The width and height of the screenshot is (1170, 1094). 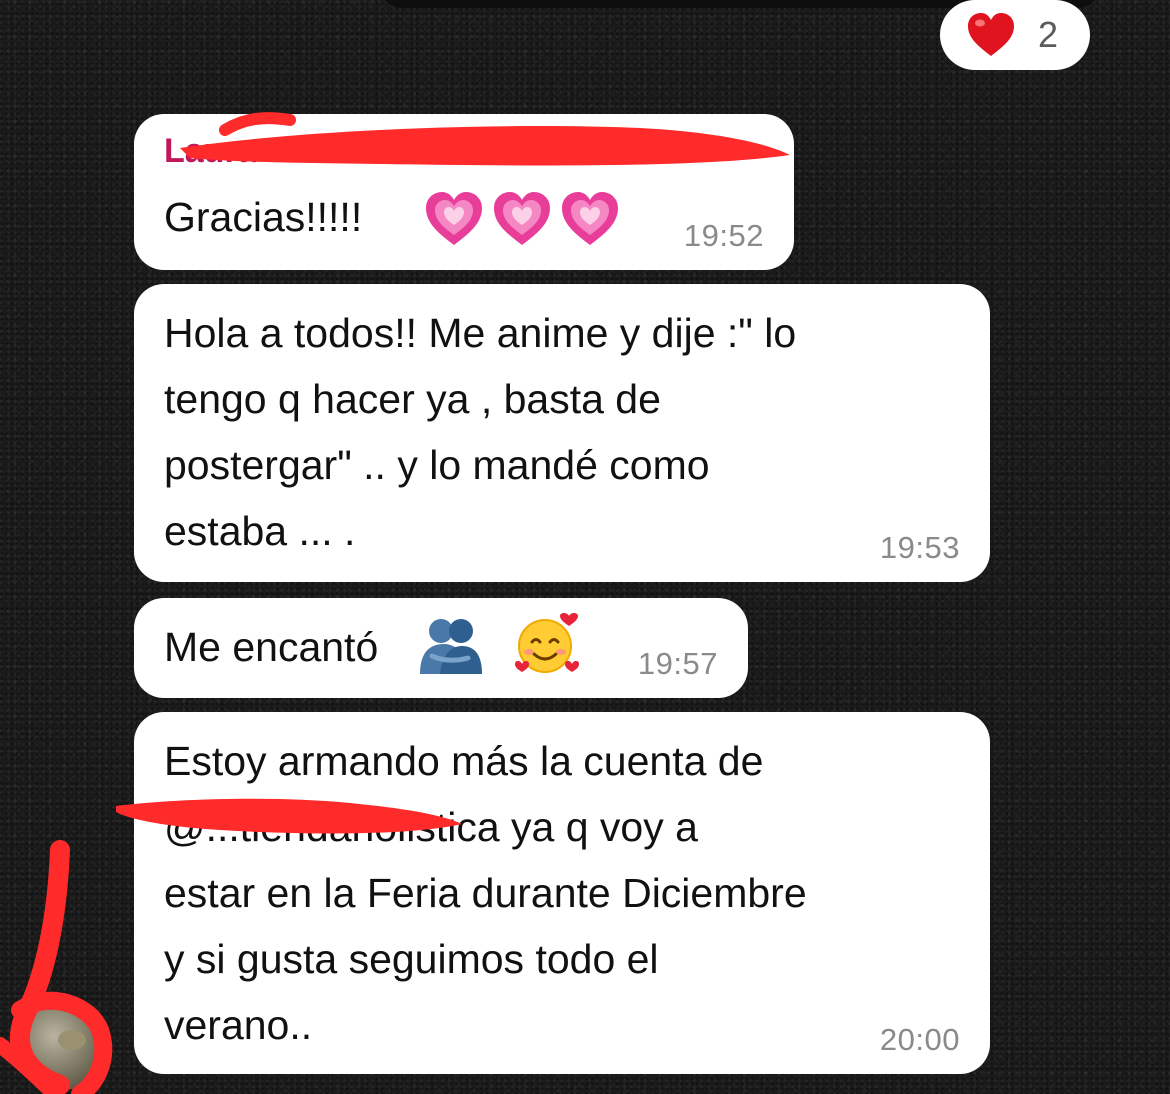 I want to click on message-text: Me encantó, so click(x=271, y=647).